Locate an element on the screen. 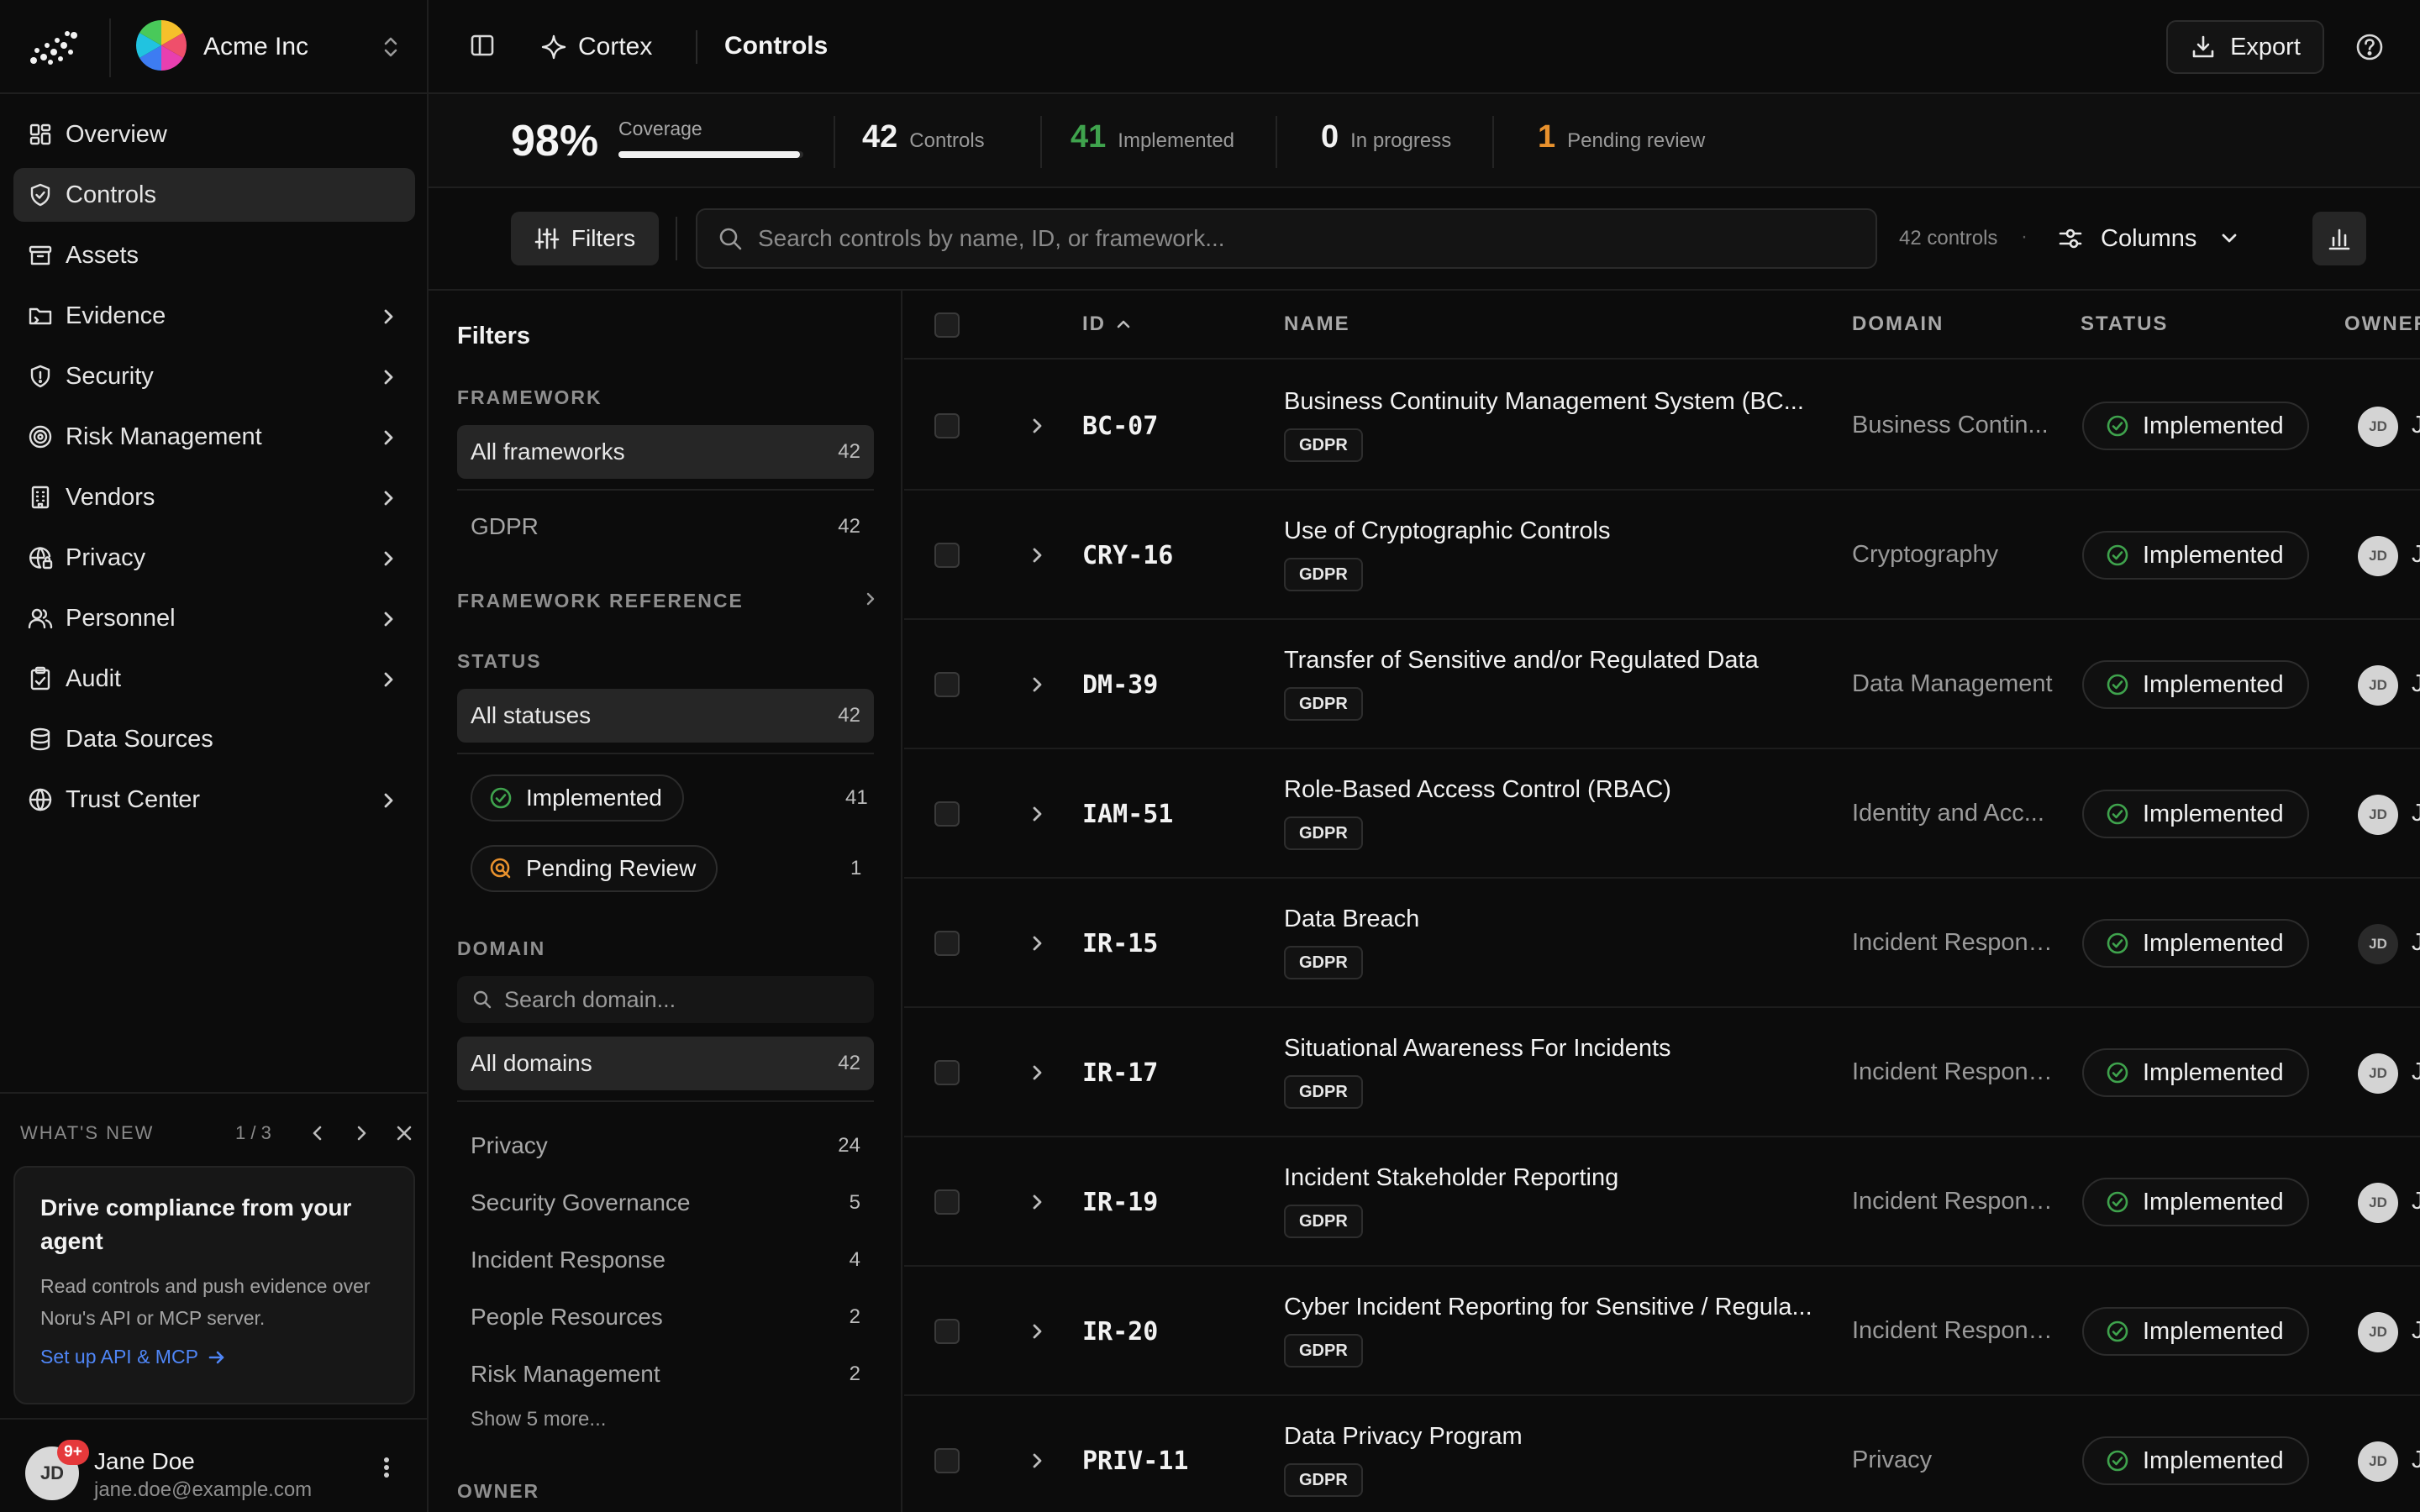 This screenshot has width=2420, height=1512. more-vertical-icon is located at coordinates (386, 1469).